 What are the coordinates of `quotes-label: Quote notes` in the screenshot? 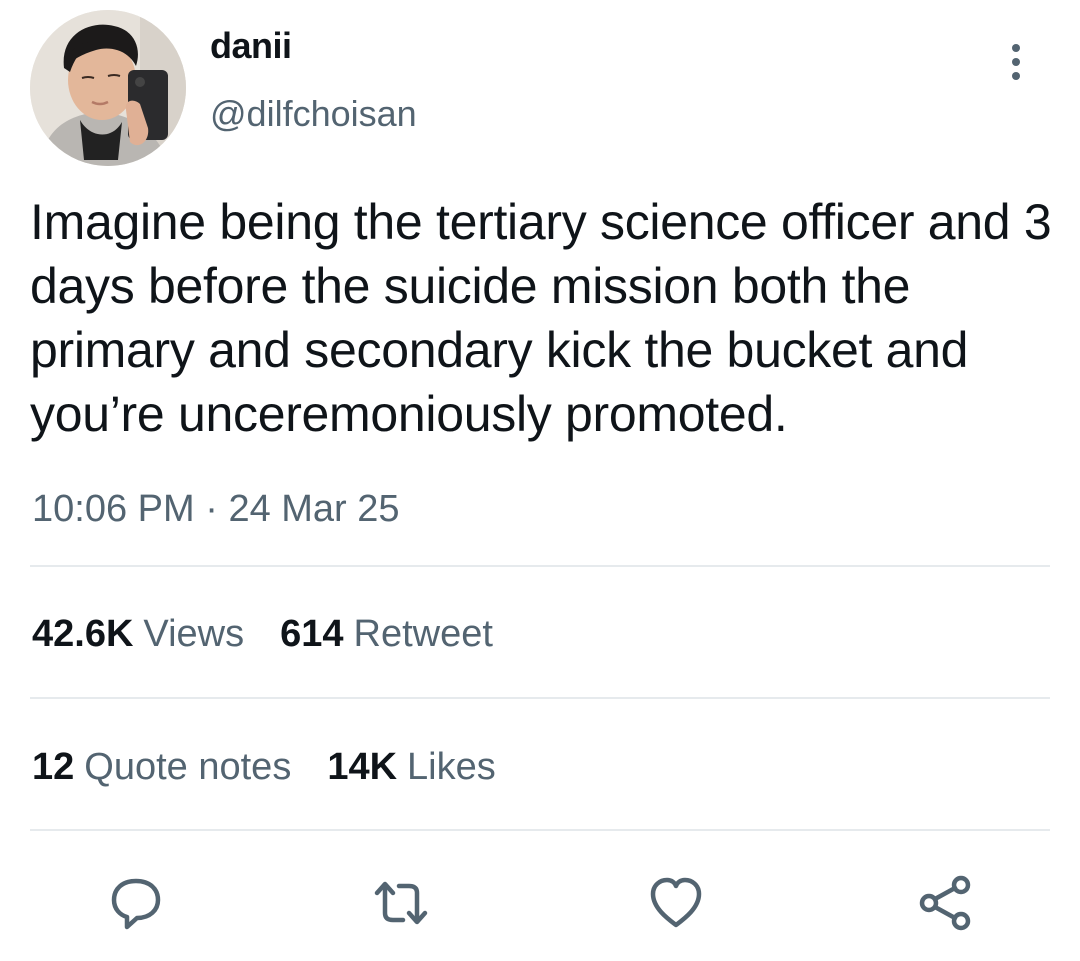 It's located at (188, 767).